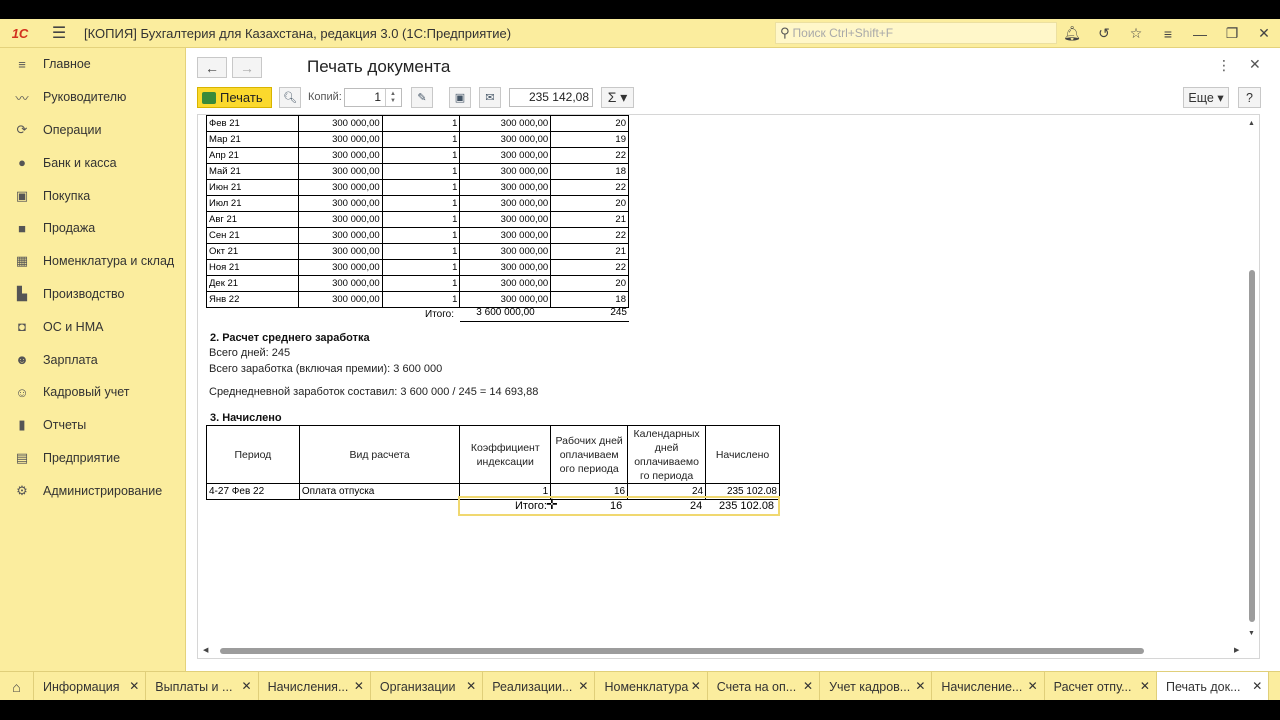  What do you see at coordinates (539, 686) in the screenshot?
I see `tab-window: Реализации... ✕` at bounding box center [539, 686].